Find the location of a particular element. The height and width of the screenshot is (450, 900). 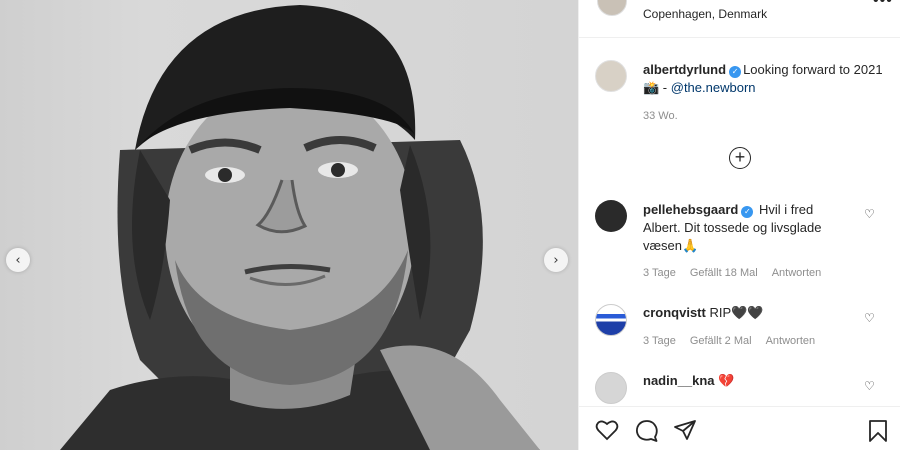

comment-username: cronqvistt is located at coordinates (674, 312).